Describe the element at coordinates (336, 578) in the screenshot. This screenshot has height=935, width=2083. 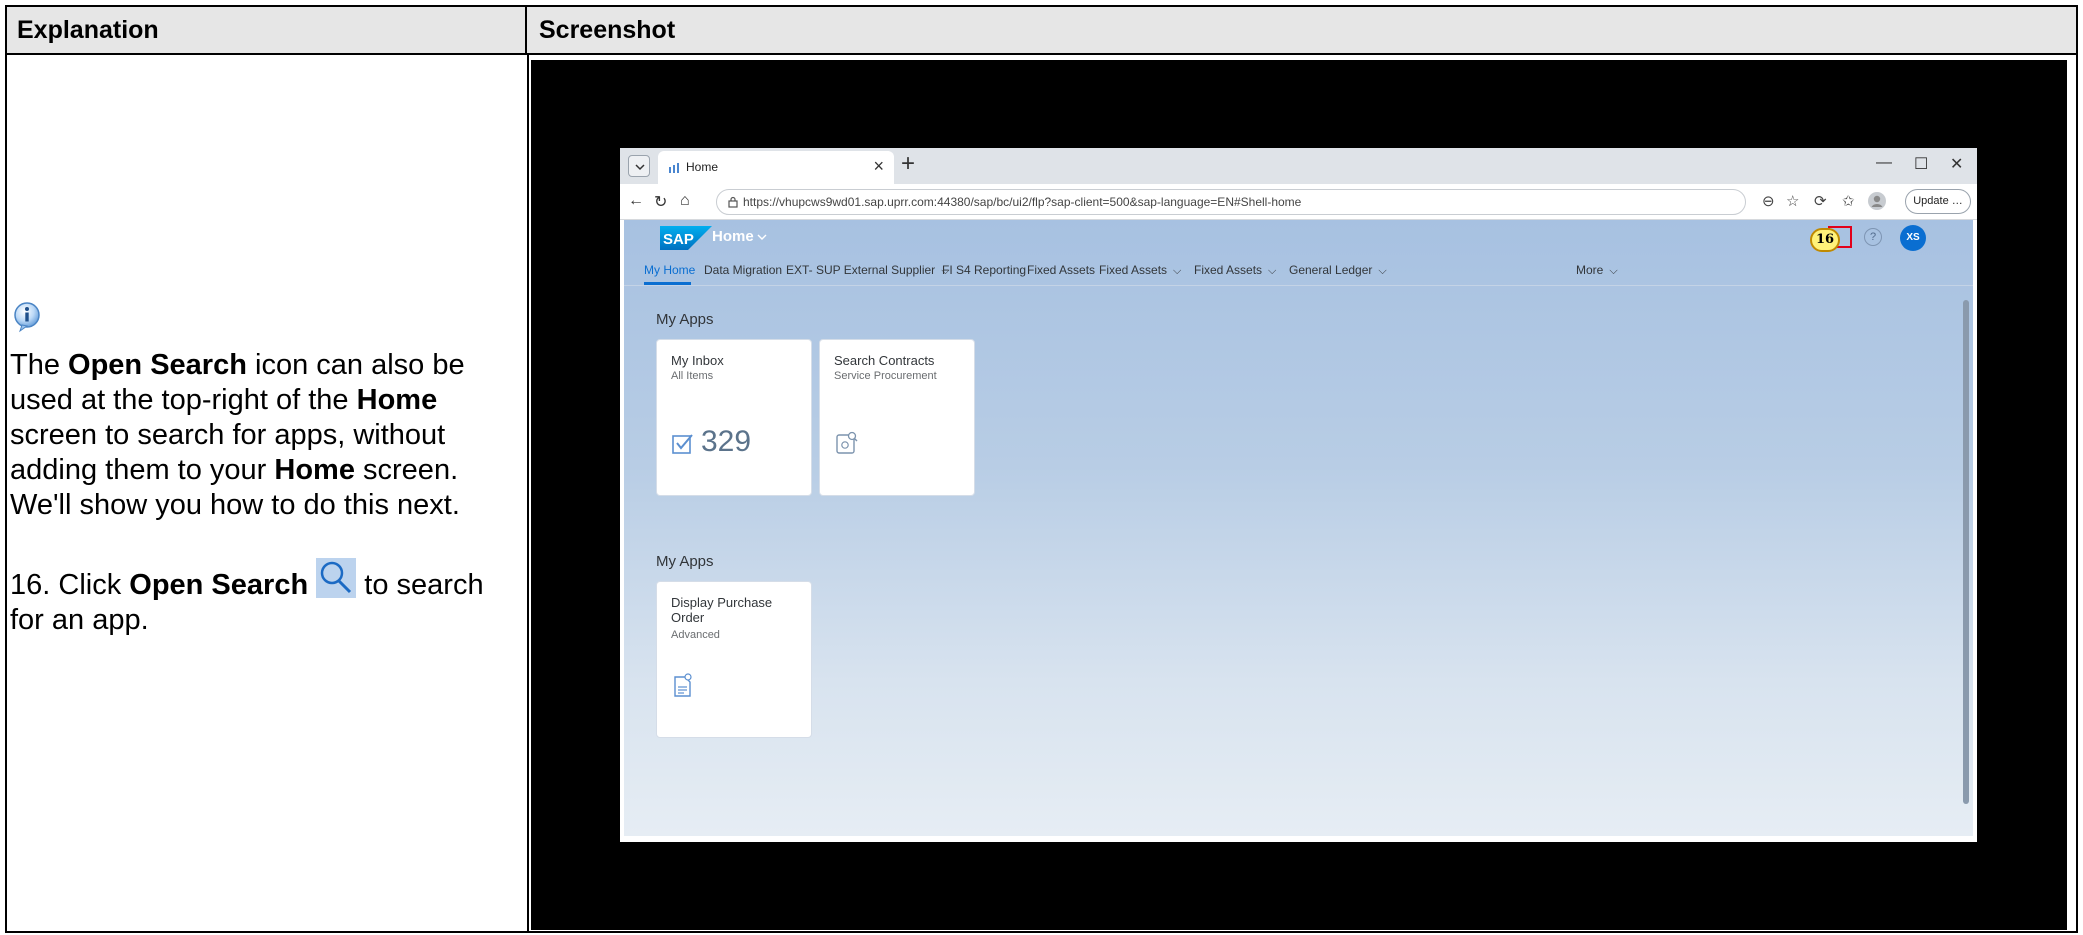
I see `search-icon` at that location.